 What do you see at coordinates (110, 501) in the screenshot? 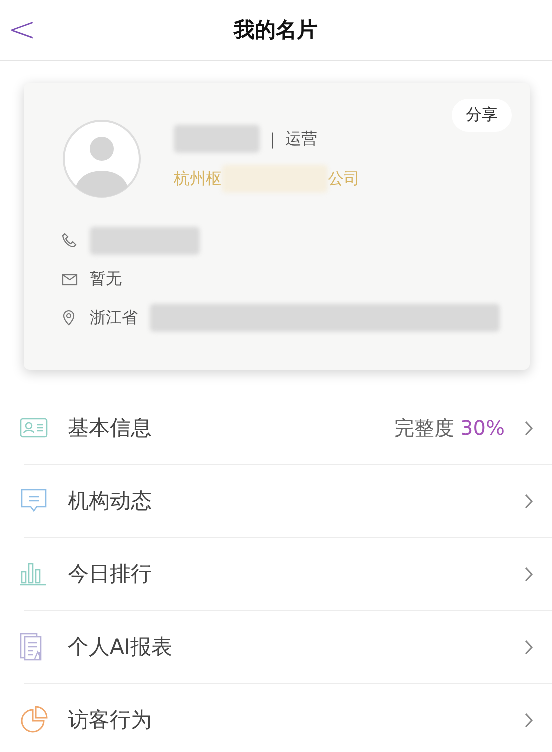
I see `menu-label: 机构动态` at bounding box center [110, 501].